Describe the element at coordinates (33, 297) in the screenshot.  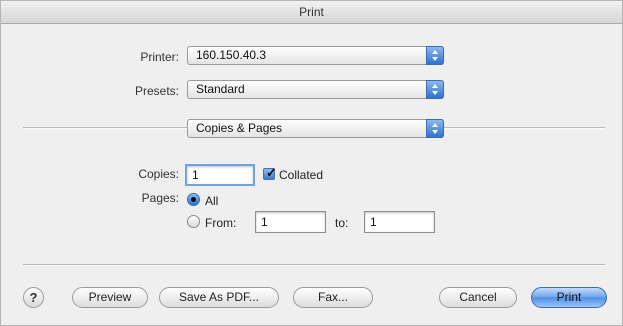
I see `help-button: ?` at that location.